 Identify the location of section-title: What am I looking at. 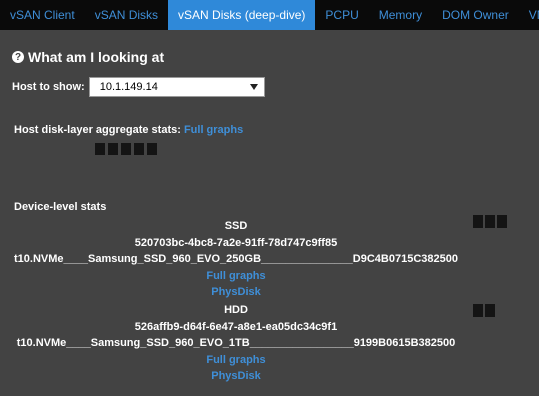
(96, 57).